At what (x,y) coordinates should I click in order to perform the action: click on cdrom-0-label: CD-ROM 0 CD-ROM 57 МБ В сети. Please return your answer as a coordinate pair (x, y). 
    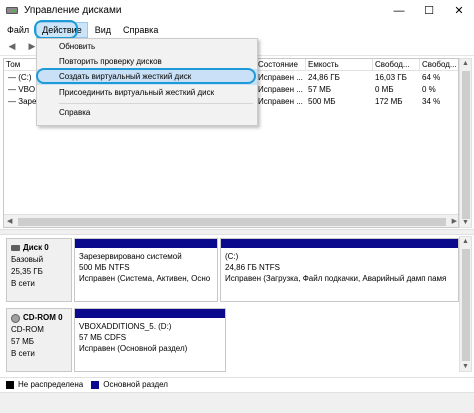
    Looking at the image, I should click on (39, 340).